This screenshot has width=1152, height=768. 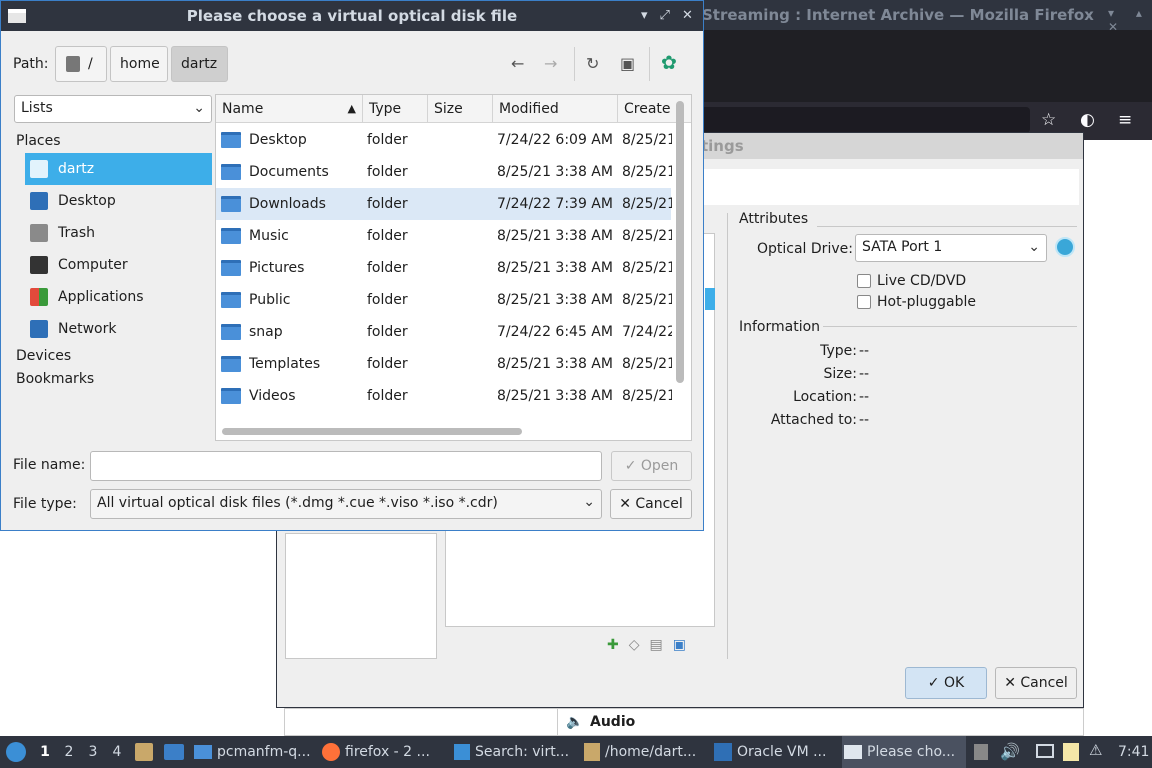 I want to click on file-name-cell: Documents, so click(x=289, y=172).